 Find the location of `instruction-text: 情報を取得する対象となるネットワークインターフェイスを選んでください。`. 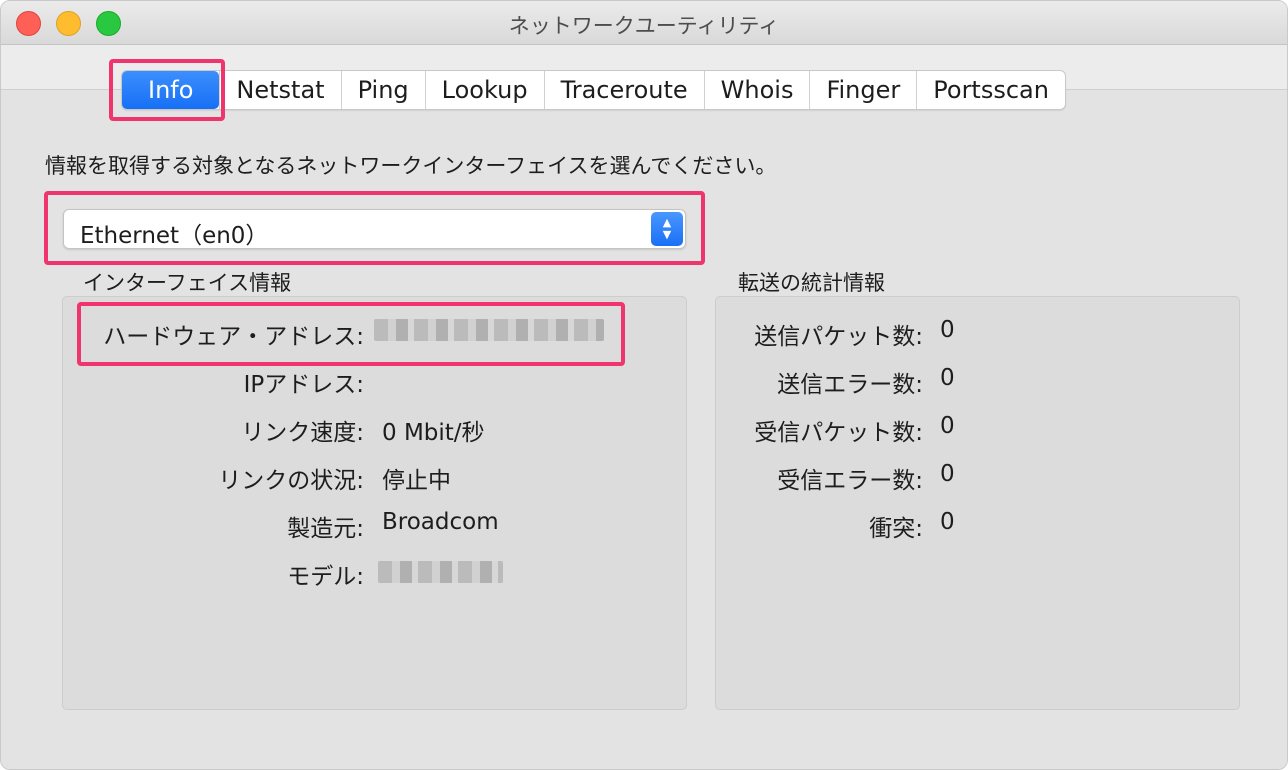

instruction-text: 情報を取得する対象となるネットワークインターフェイスを選んでください。 is located at coordinates (411, 166).